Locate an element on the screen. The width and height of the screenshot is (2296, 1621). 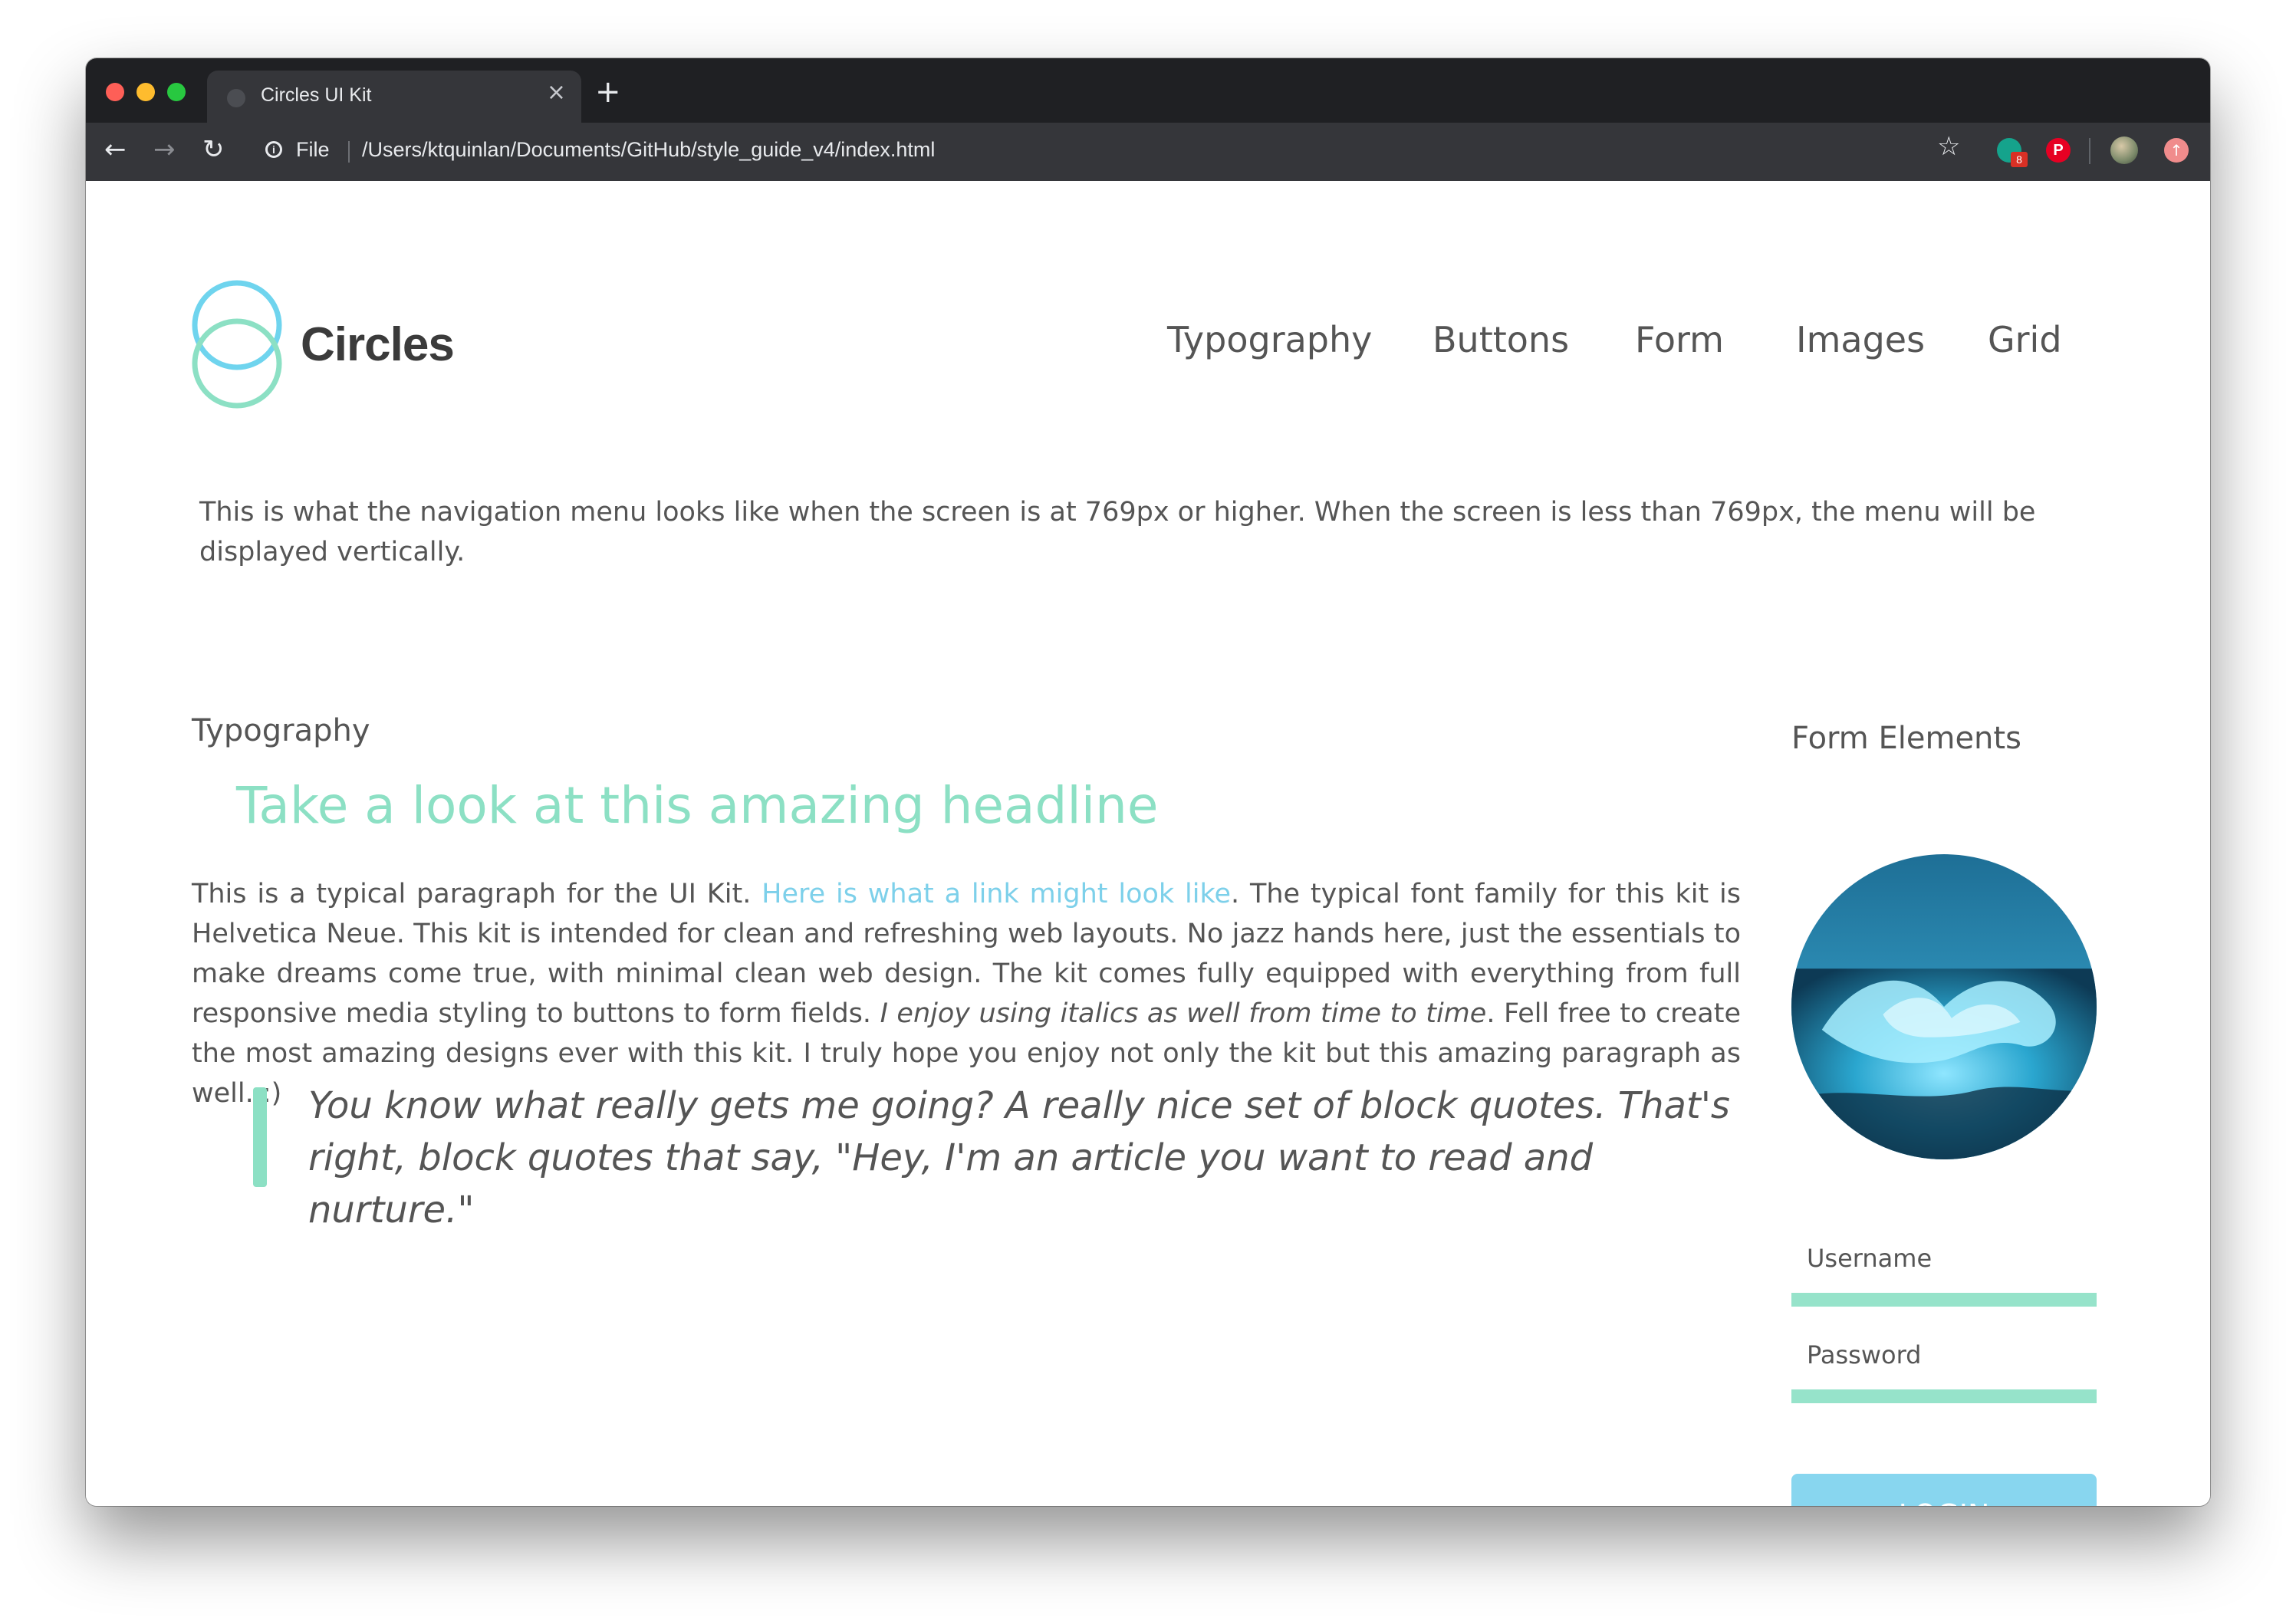
password-field-underline is located at coordinates (1944, 1396).